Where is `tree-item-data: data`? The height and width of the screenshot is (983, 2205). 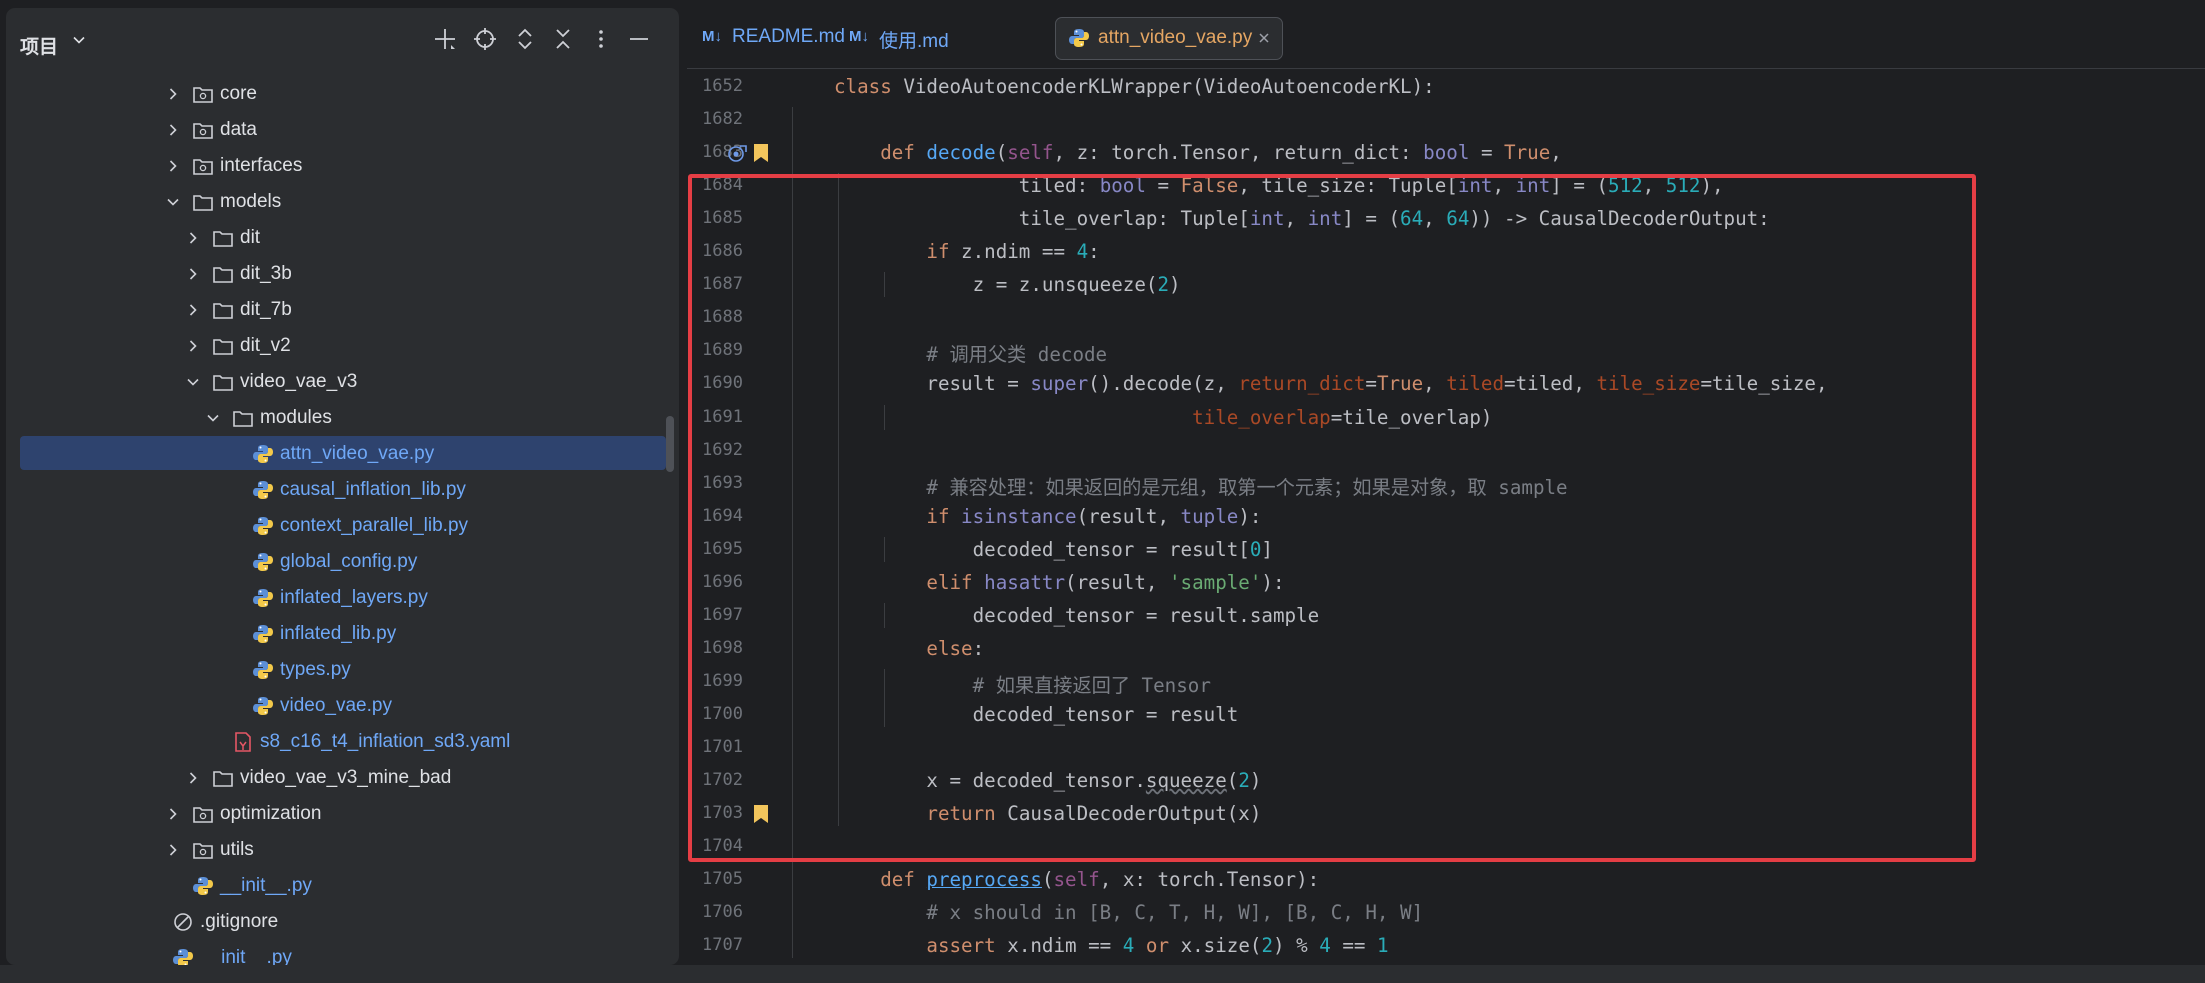
tree-item-data: data is located at coordinates (342, 130).